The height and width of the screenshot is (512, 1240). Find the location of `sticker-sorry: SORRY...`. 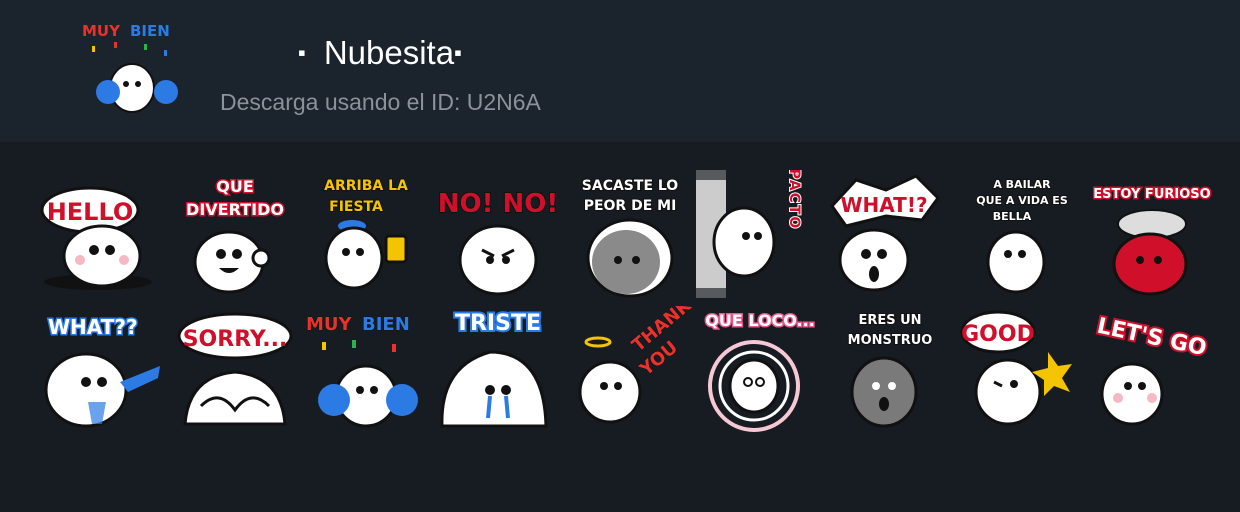

sticker-sorry: SORRY... is located at coordinates (235, 370).